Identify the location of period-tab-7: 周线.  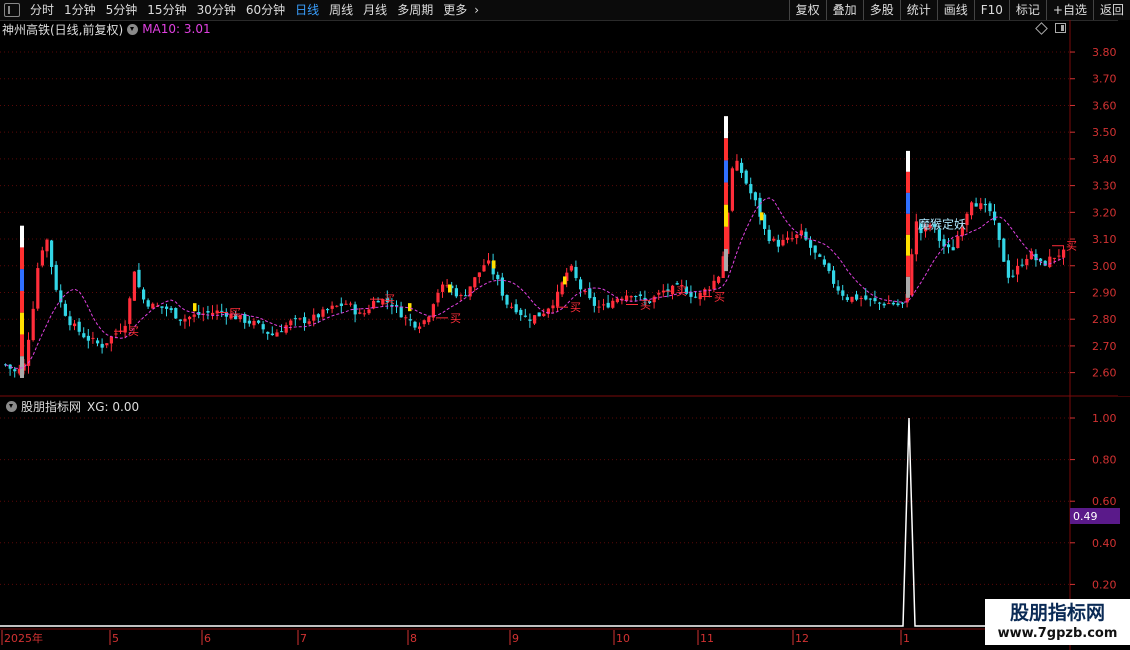
(341, 10).